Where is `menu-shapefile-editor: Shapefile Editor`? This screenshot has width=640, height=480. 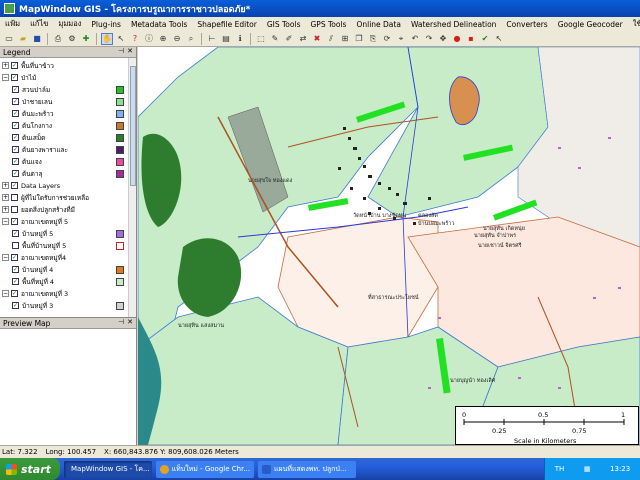
menu-shapefile-editor: Shapefile Editor is located at coordinates (227, 24).